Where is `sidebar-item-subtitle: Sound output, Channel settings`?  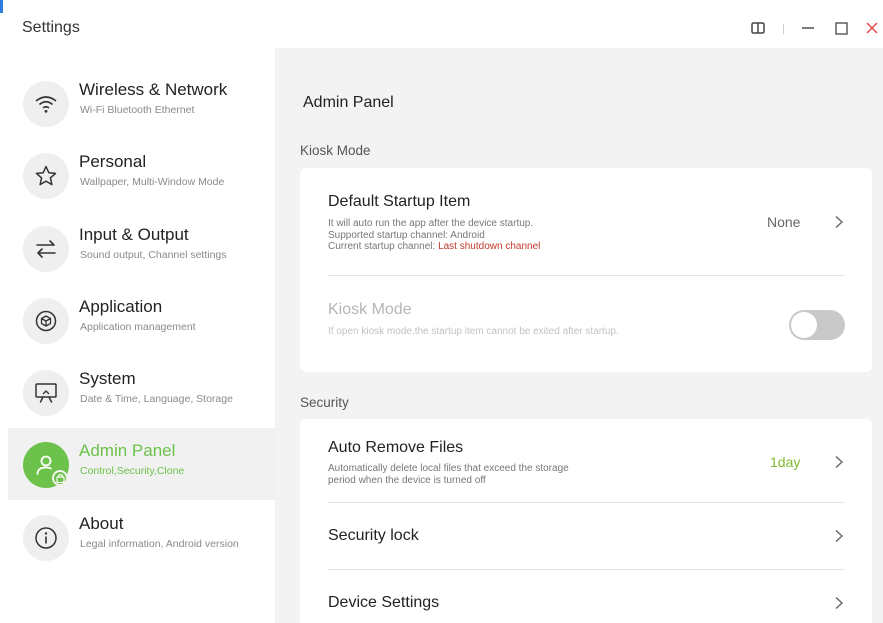 sidebar-item-subtitle: Sound output, Channel settings is located at coordinates (153, 255).